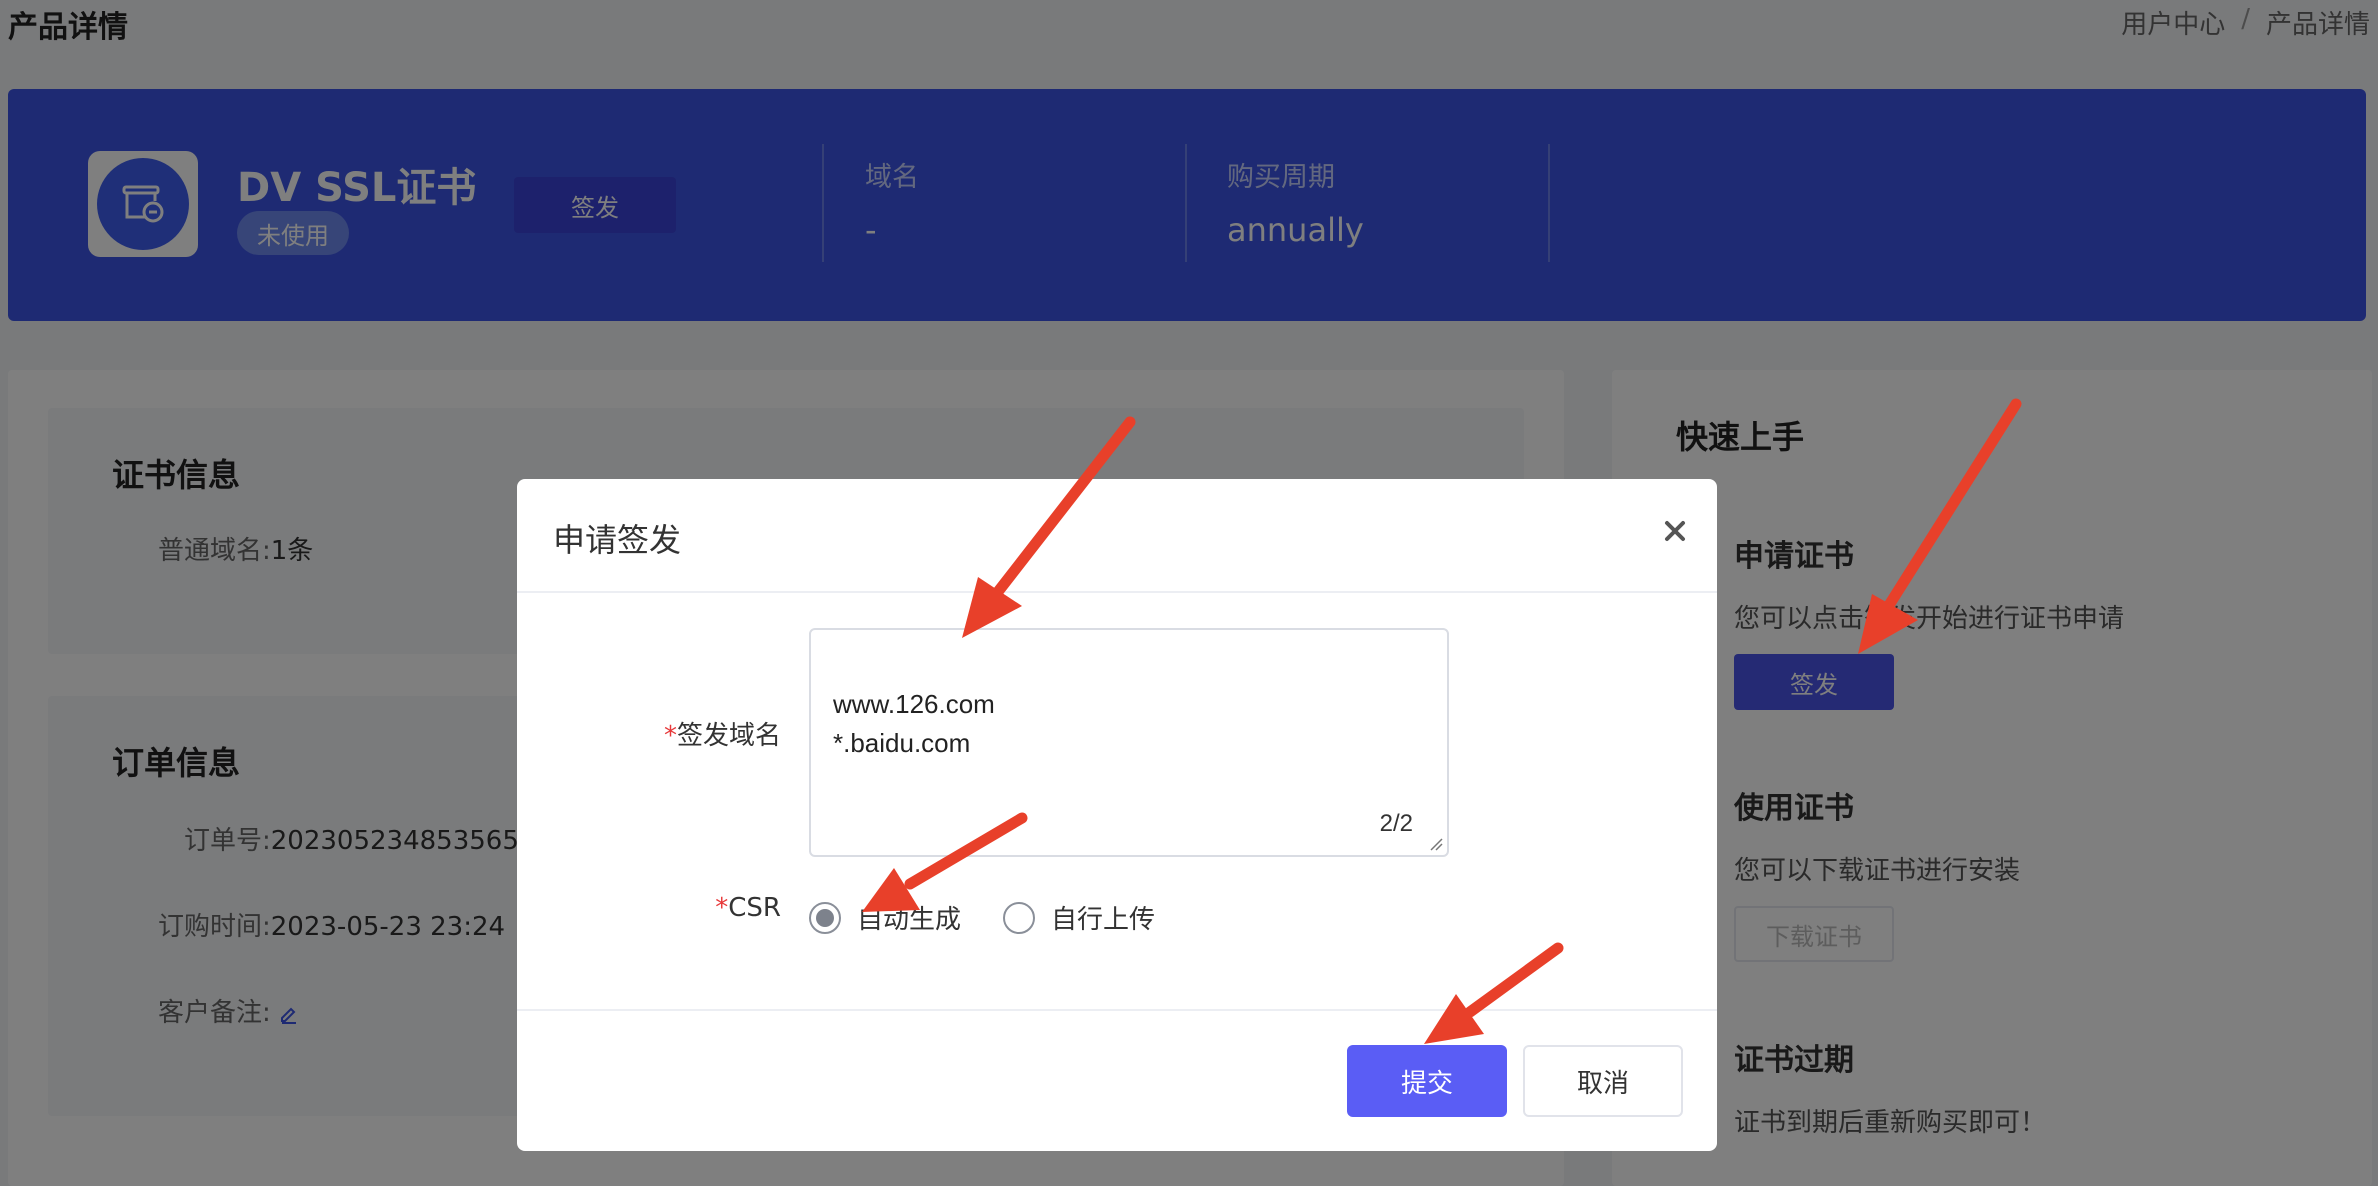 The height and width of the screenshot is (1186, 2378). Describe the element at coordinates (1603, 1081) in the screenshot. I see `cancel-button: 取消` at that location.